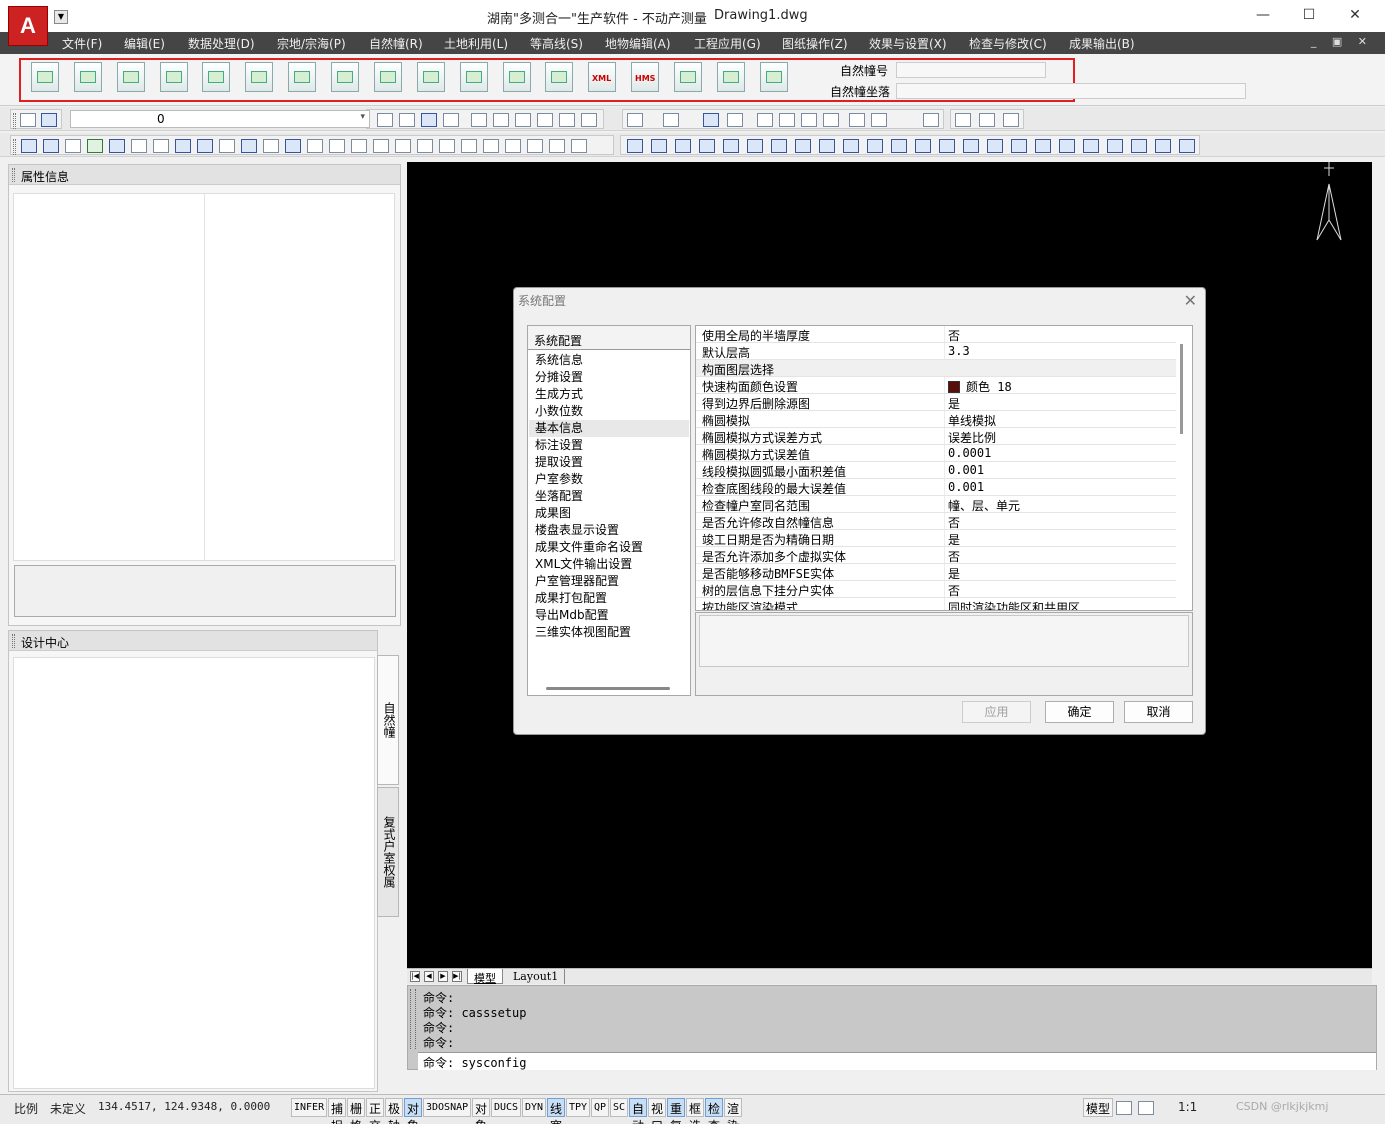 This screenshot has height=1124, width=1385. What do you see at coordinates (457, 976) in the screenshot?
I see `last-layout-button: ▶|` at bounding box center [457, 976].